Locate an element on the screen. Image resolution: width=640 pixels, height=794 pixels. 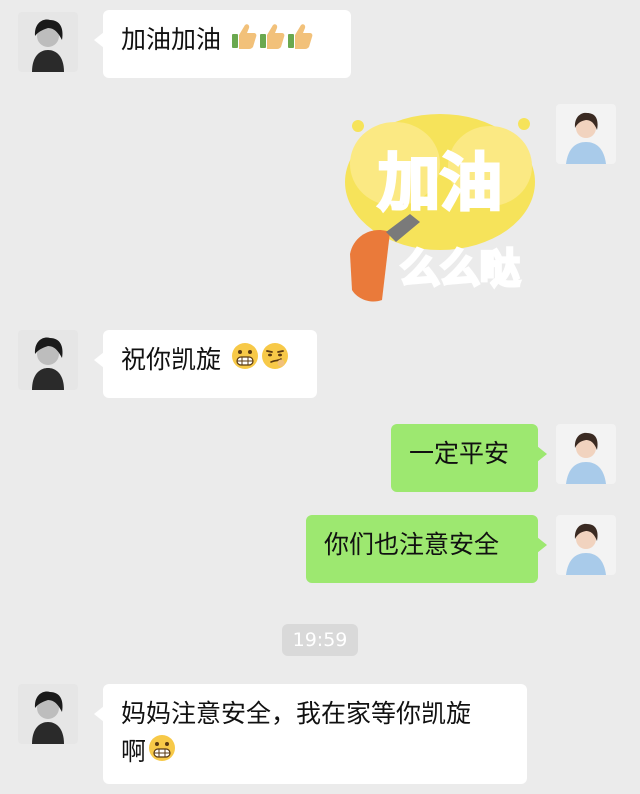
message-bubble: 祝你凯旋 is located at coordinates (205, 364).